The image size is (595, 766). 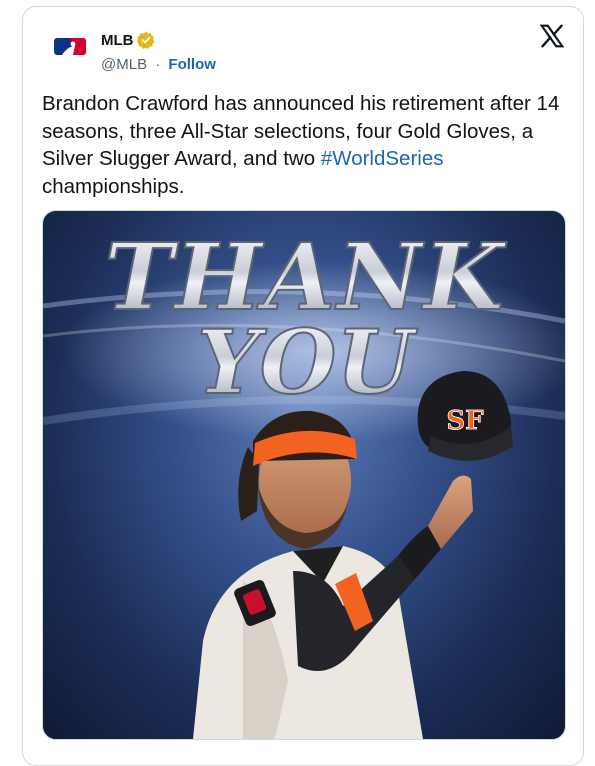 What do you see at coordinates (124, 64) in the screenshot?
I see `author-handle: @MLB` at bounding box center [124, 64].